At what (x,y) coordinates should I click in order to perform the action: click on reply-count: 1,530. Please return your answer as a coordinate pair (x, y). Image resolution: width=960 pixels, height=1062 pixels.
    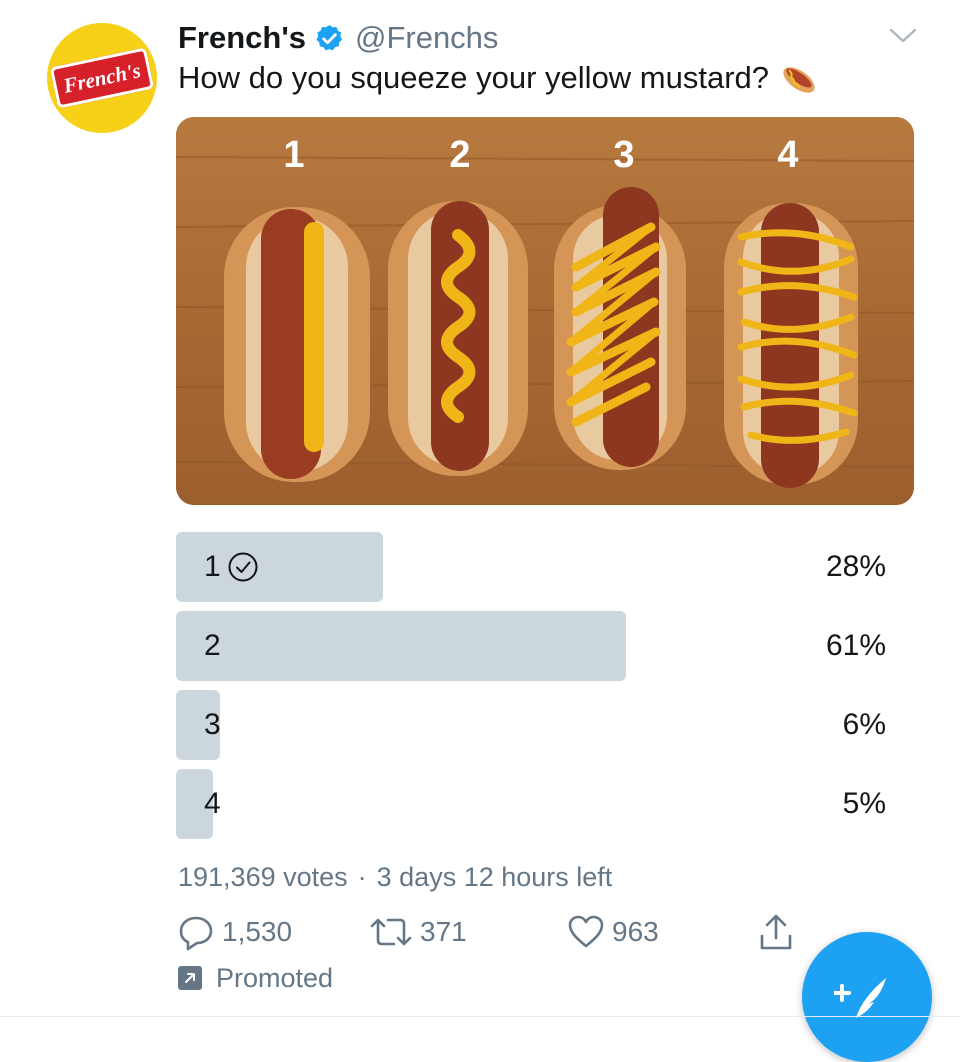
    Looking at the image, I should click on (257, 931).